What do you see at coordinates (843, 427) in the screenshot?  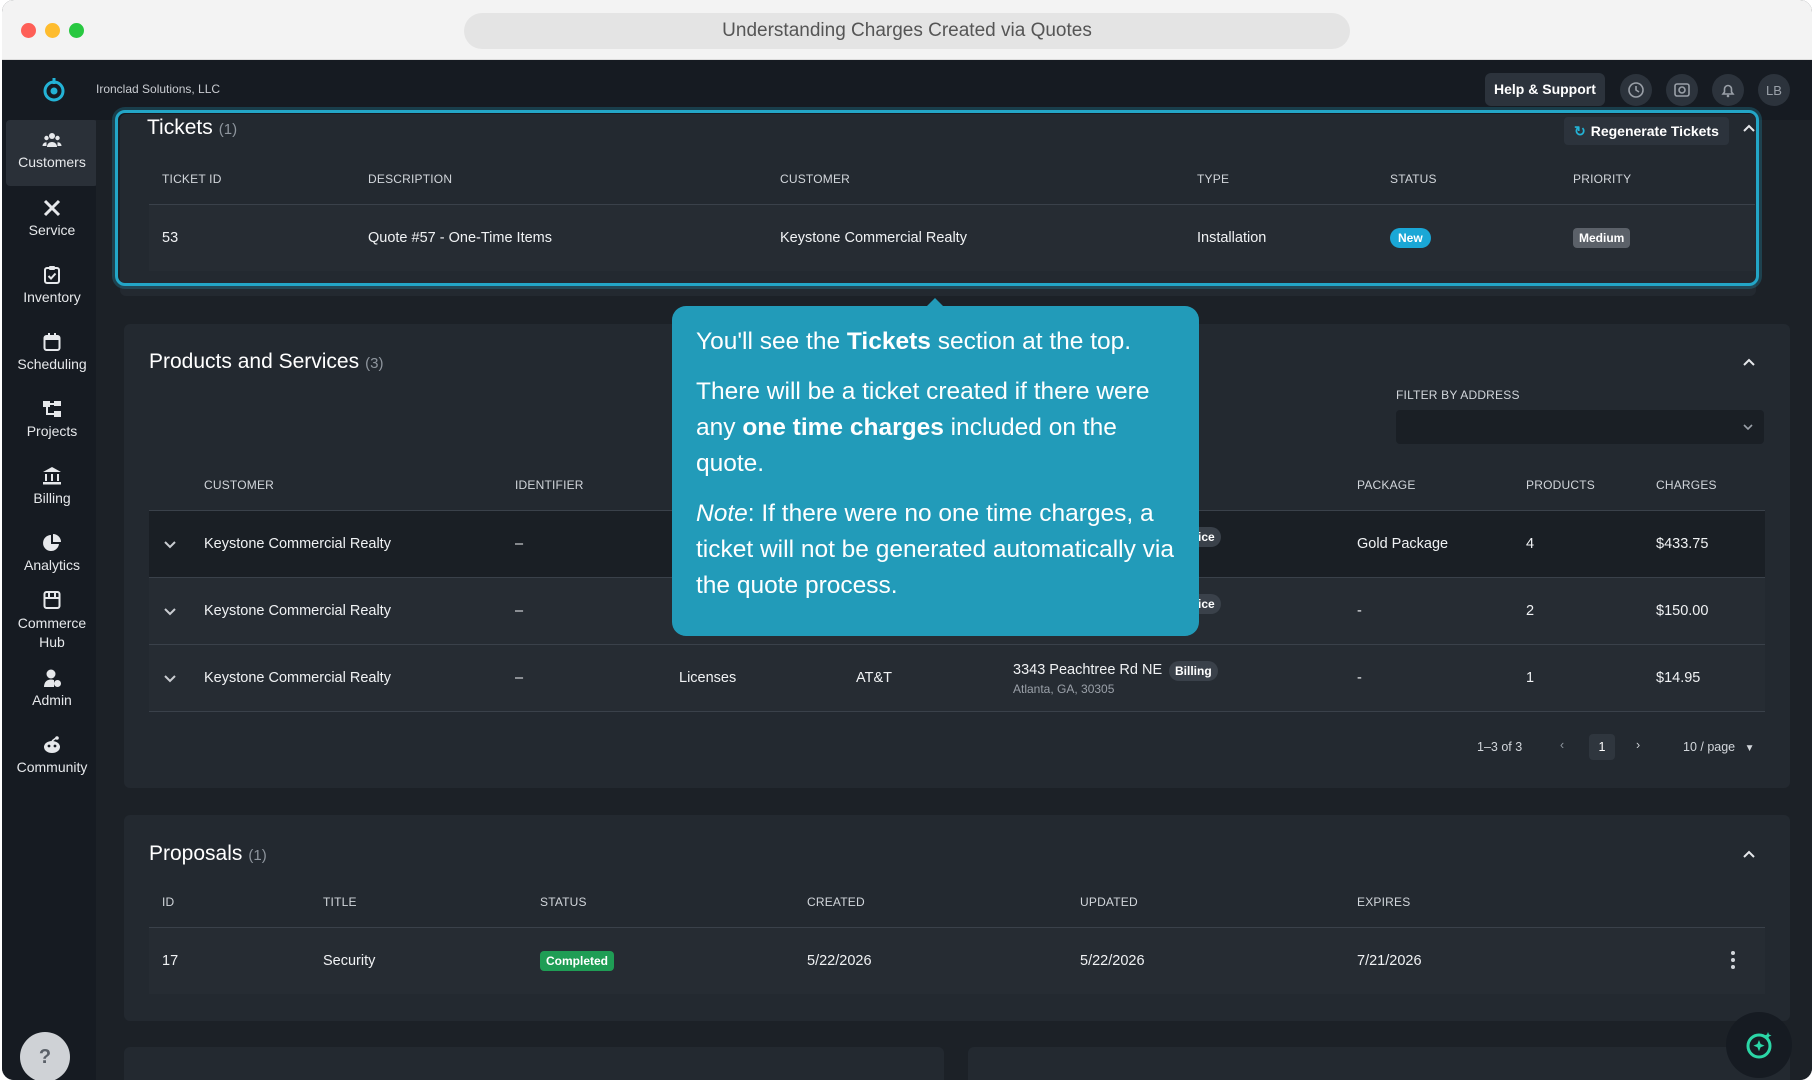 I see `tooltip-bold: one time charges` at bounding box center [843, 427].